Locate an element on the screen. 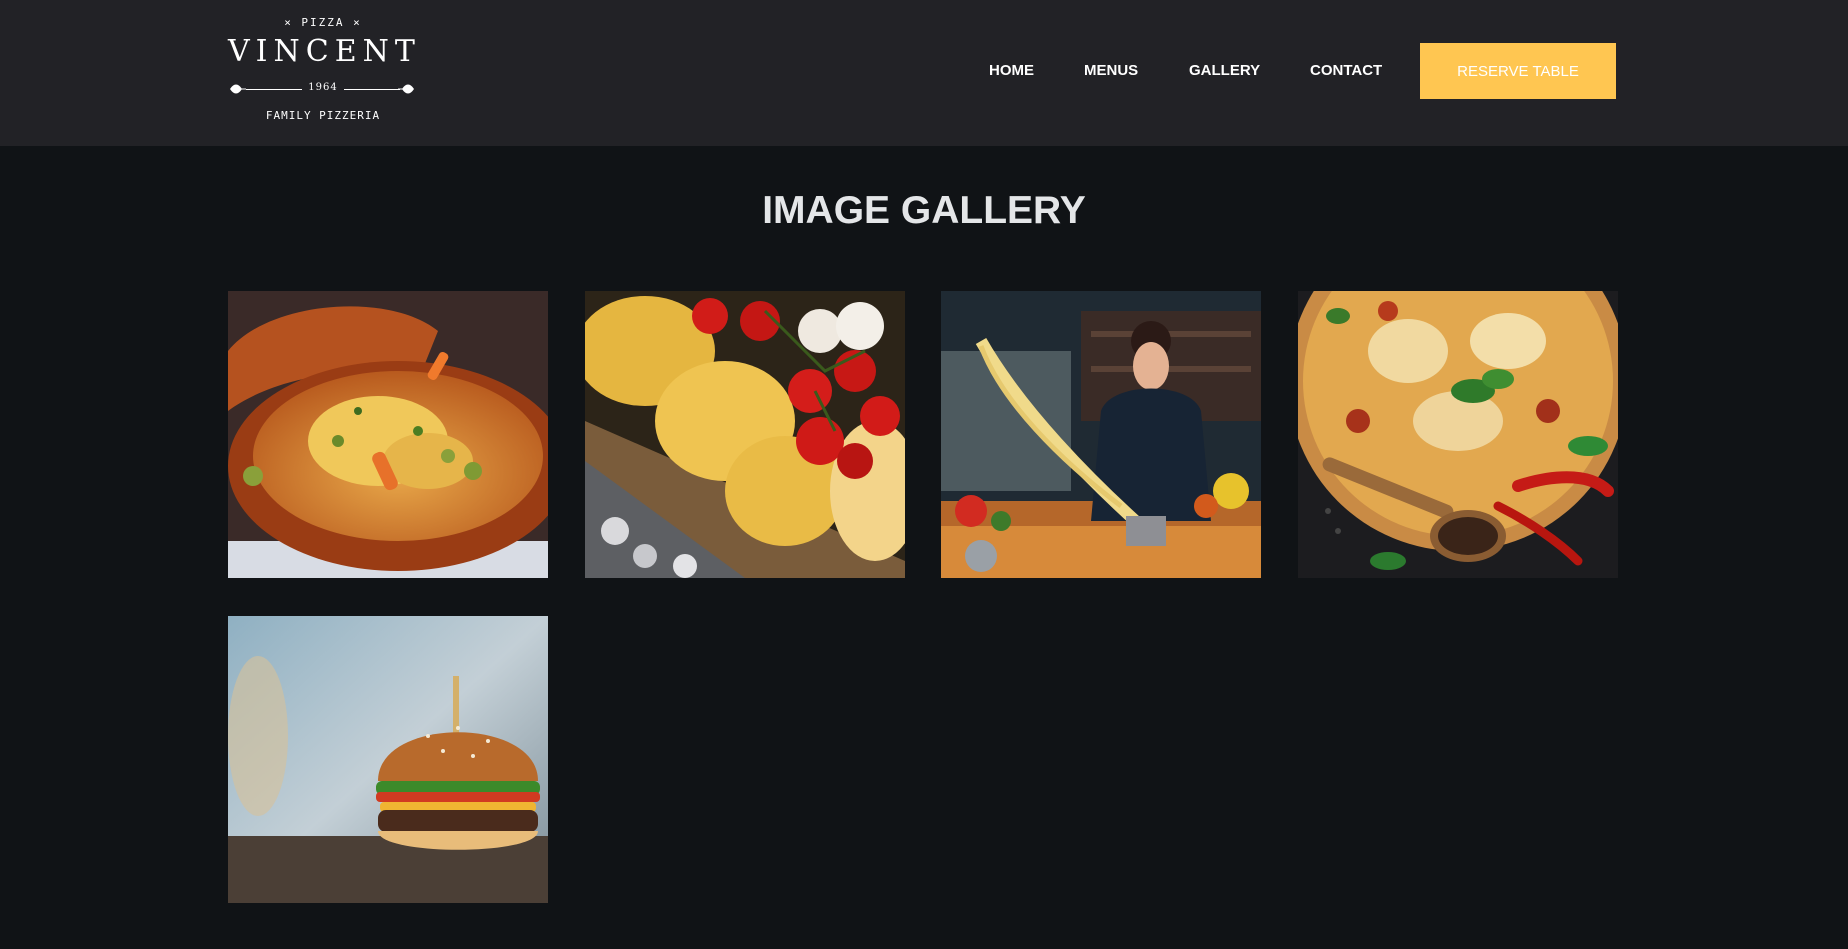  gallery-image-chef is located at coordinates (1101, 434).